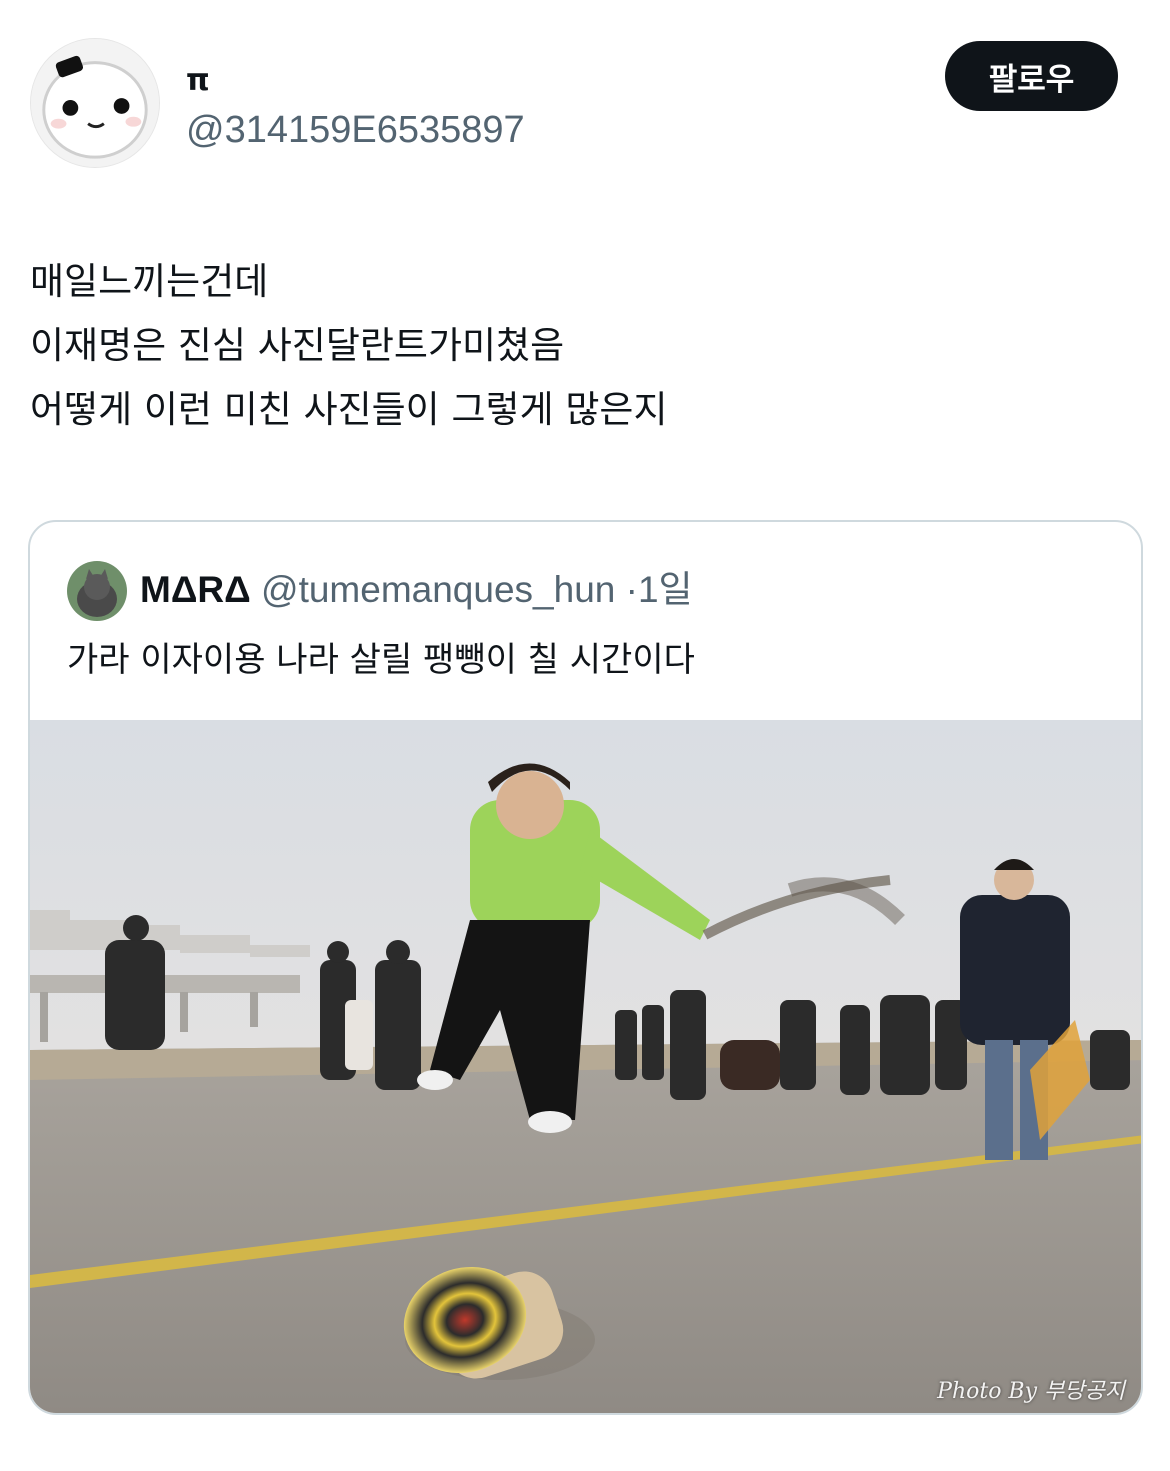  I want to click on user-avatar, so click(95, 103).